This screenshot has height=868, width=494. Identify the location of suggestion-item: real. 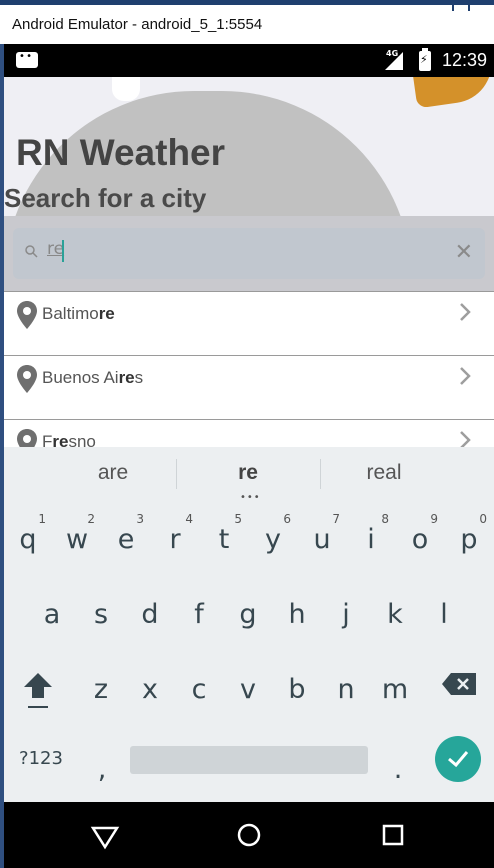
(384, 473).